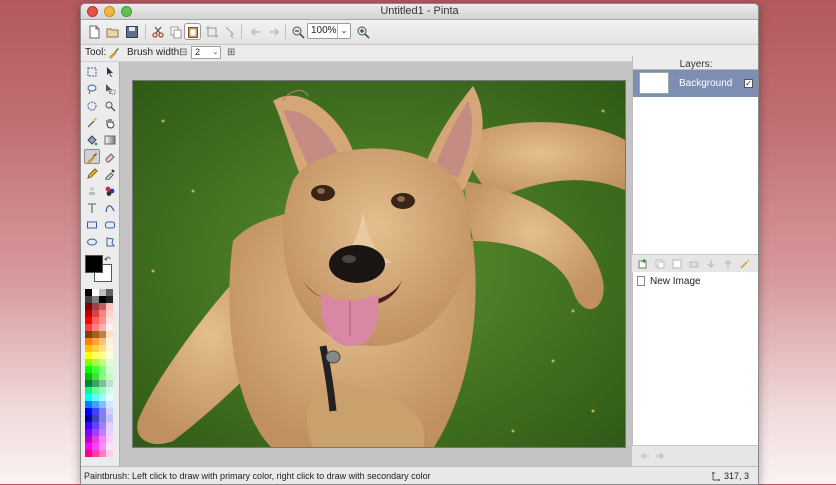 The width and height of the screenshot is (836, 485). I want to click on ellipse-tool, so click(92, 241).